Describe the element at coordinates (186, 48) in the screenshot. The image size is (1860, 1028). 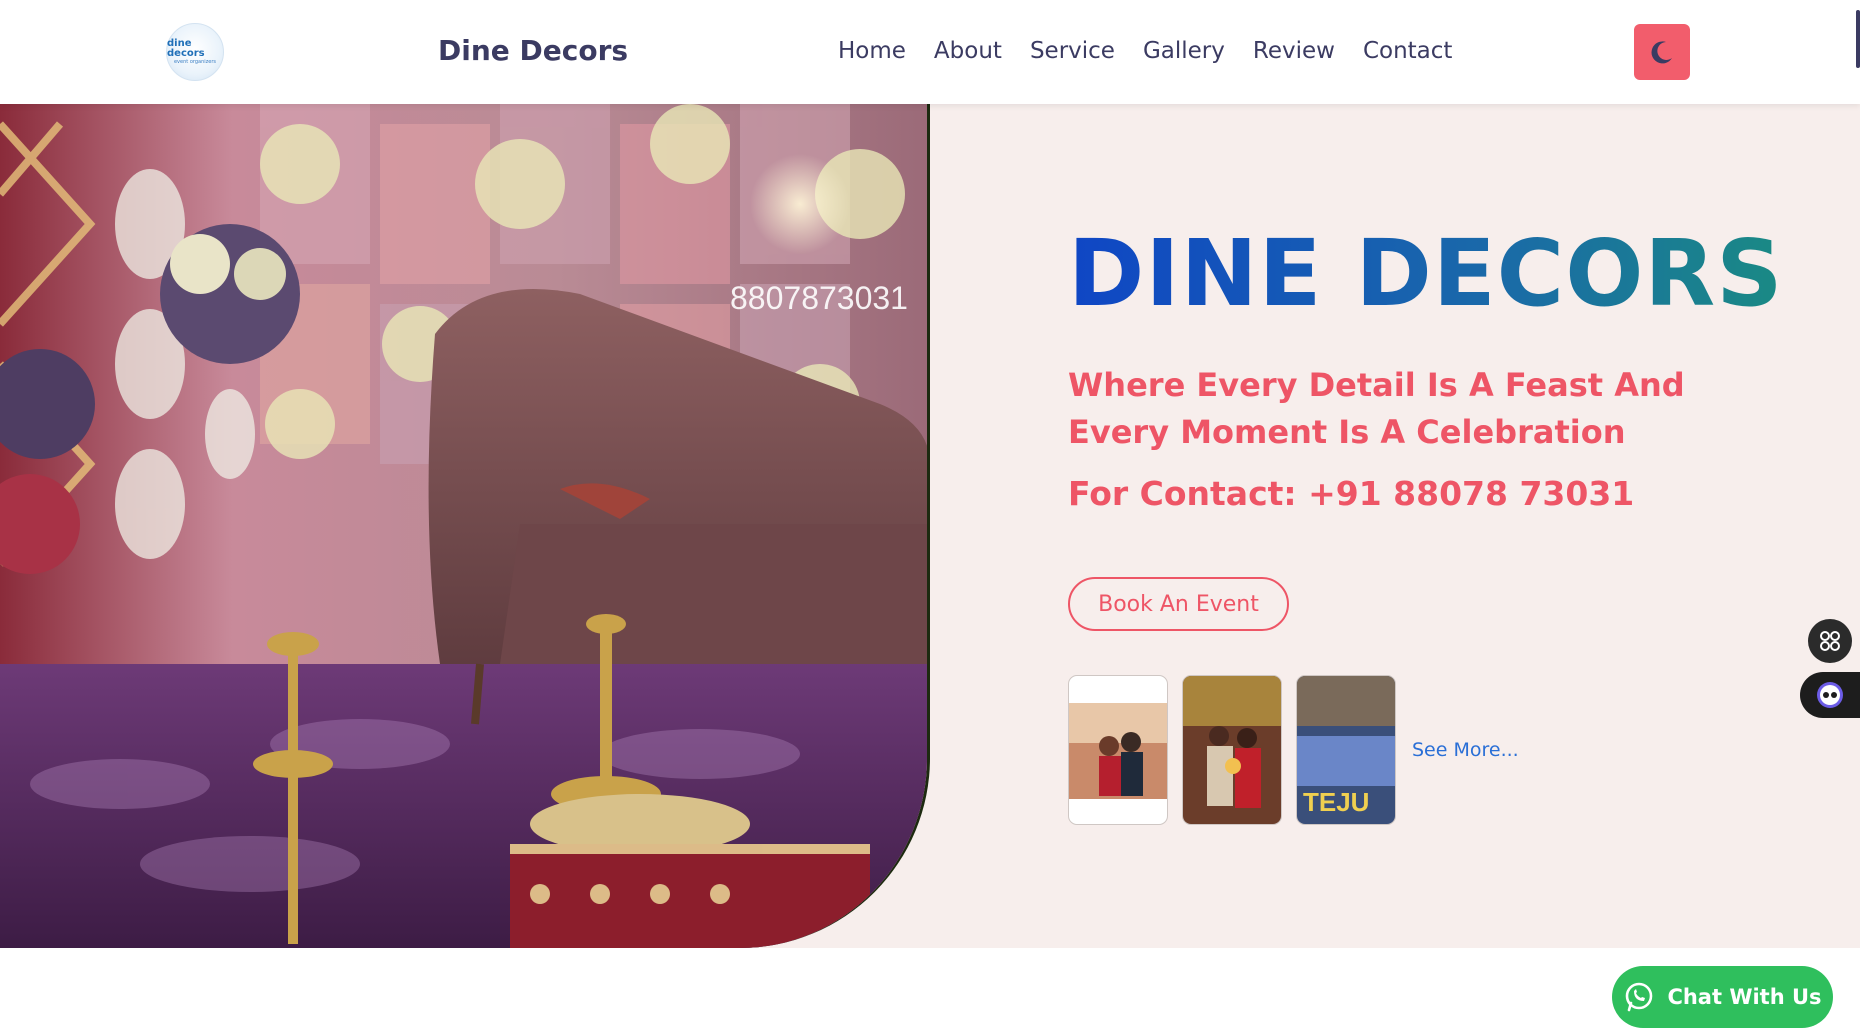
I see `logo-text: dine decors` at that location.